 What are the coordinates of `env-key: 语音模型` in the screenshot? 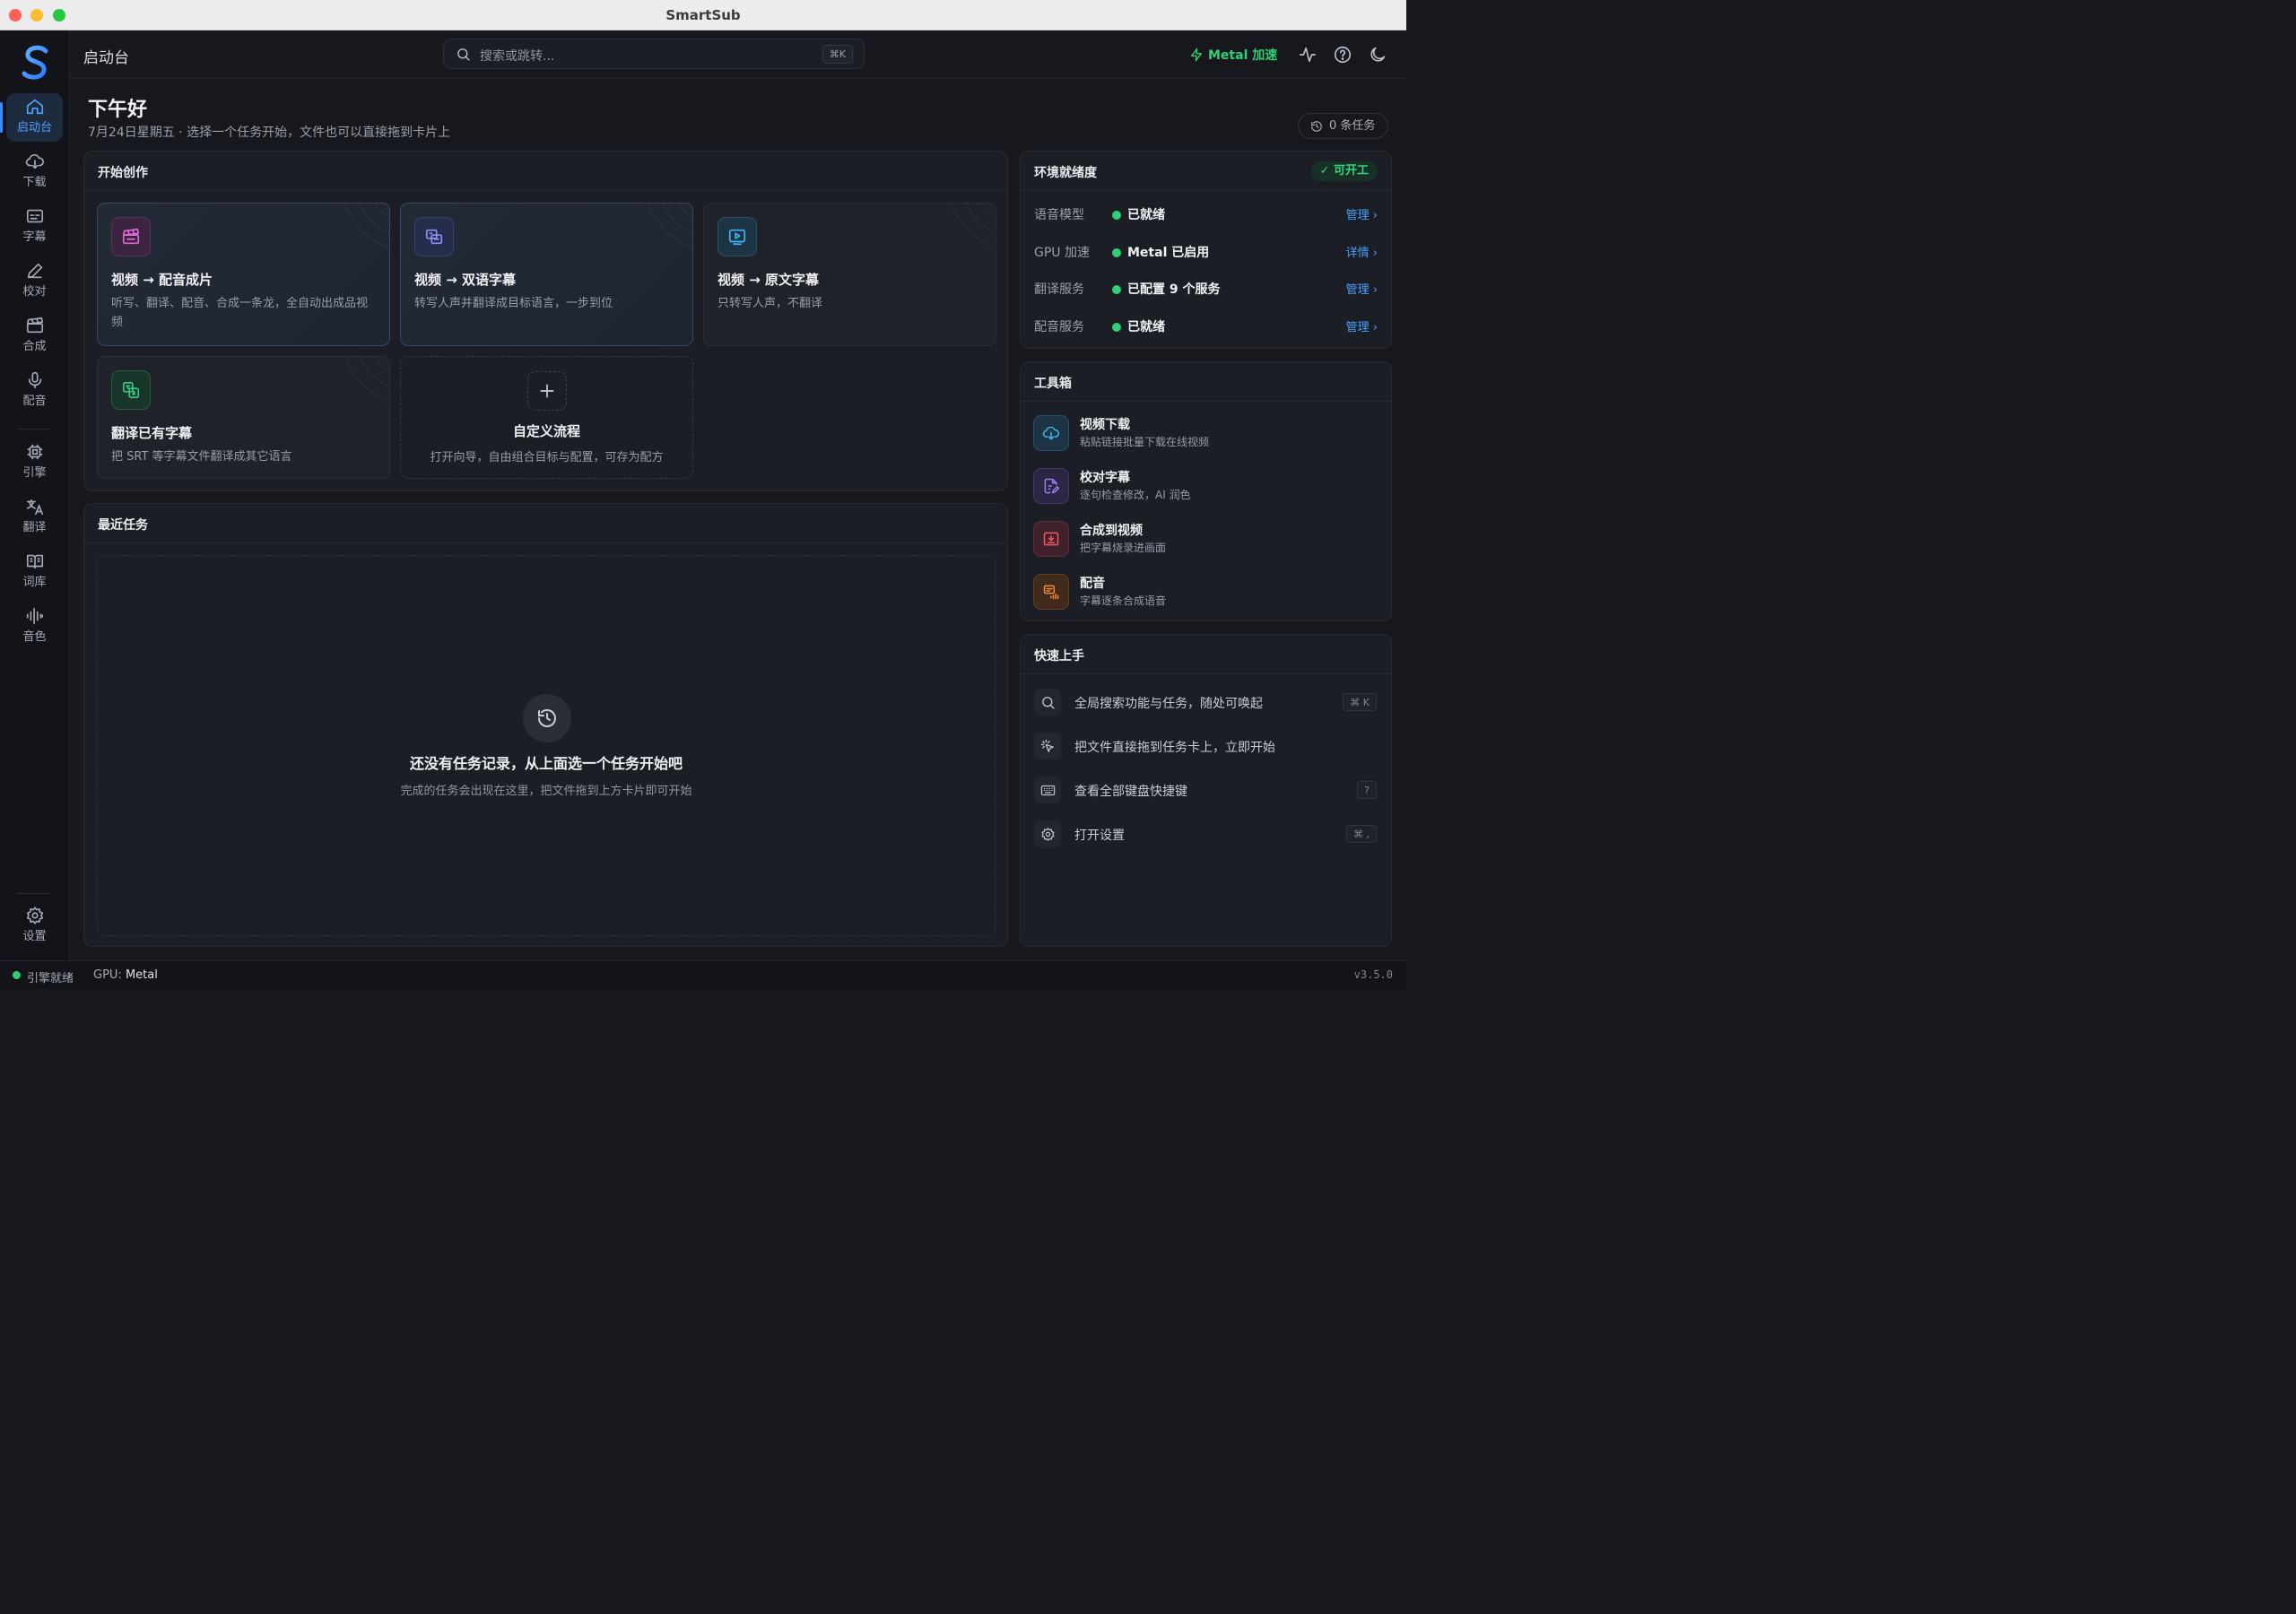 It's located at (1059, 215).